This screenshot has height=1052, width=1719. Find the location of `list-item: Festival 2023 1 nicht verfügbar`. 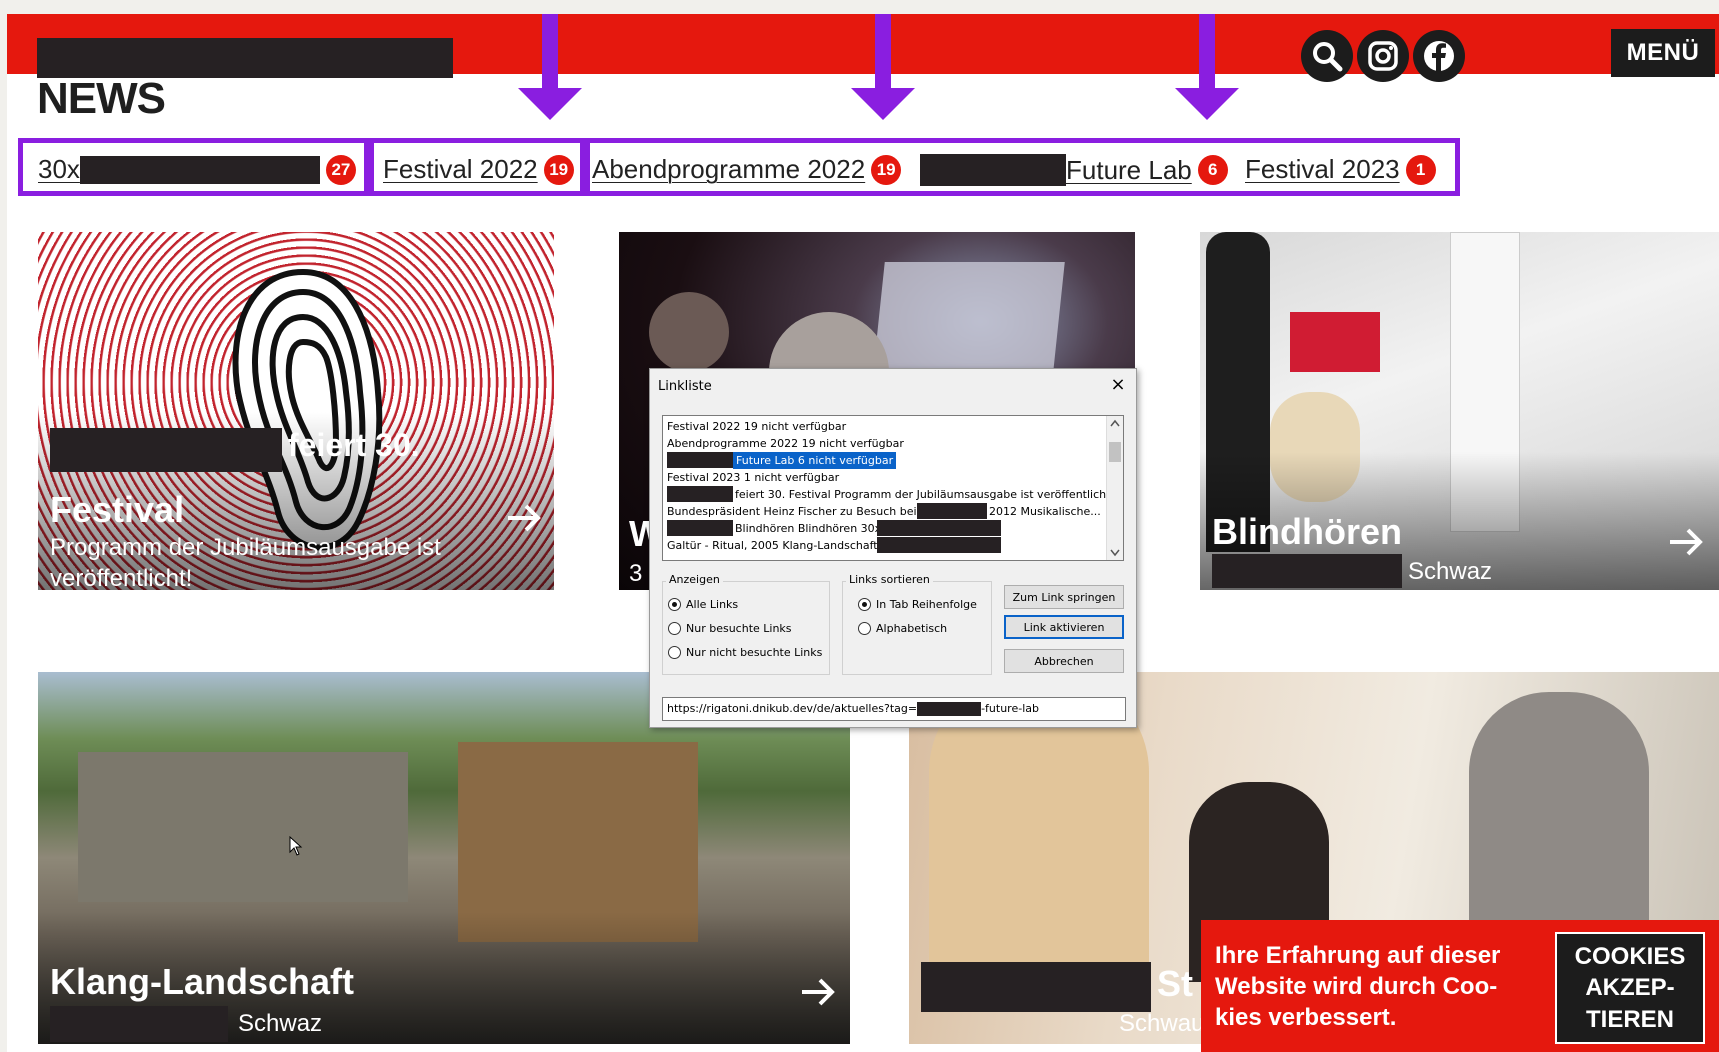

list-item: Festival 2023 1 nicht verfügbar is located at coordinates (753, 477).